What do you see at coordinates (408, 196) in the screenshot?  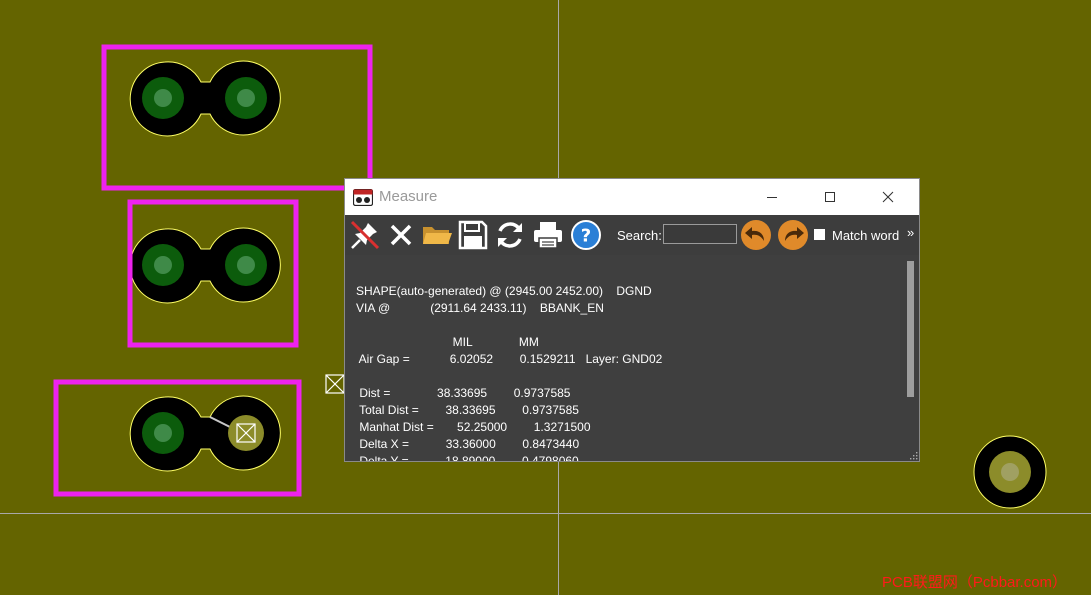 I see `window-title: Measure` at bounding box center [408, 196].